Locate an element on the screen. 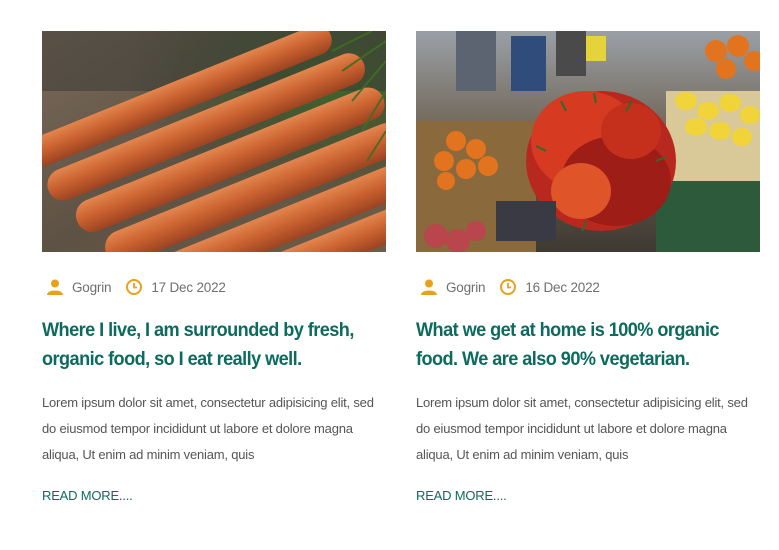 This screenshot has width=779, height=550. post-meta: Gogrin 17 Dec 2022 is located at coordinates (214, 287).